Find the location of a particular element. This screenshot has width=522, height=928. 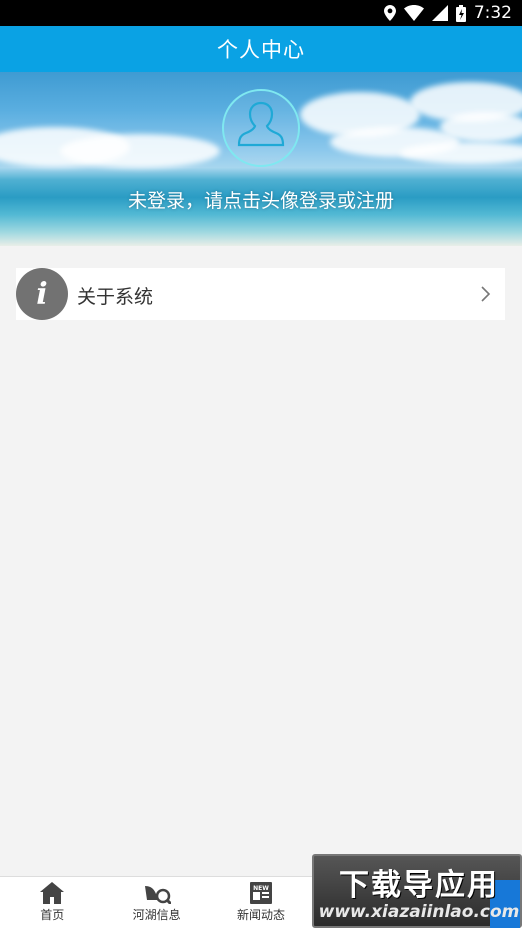

nav-label: 新闻动态 is located at coordinates (260, 915).